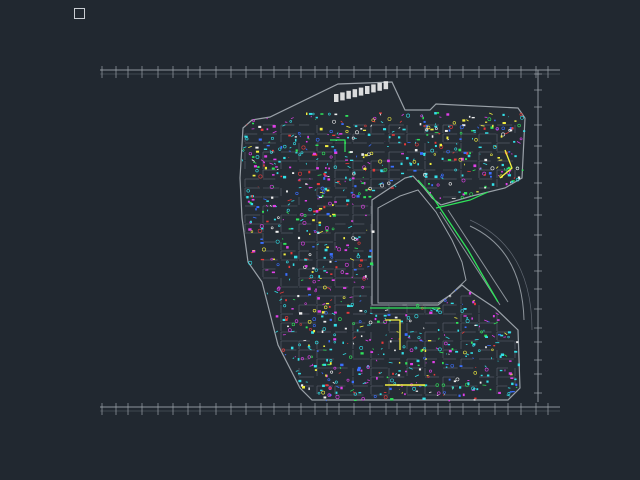 The width and height of the screenshot is (640, 480). What do you see at coordinates (538, 236) in the screenshot?
I see `right-dimension-line` at bounding box center [538, 236].